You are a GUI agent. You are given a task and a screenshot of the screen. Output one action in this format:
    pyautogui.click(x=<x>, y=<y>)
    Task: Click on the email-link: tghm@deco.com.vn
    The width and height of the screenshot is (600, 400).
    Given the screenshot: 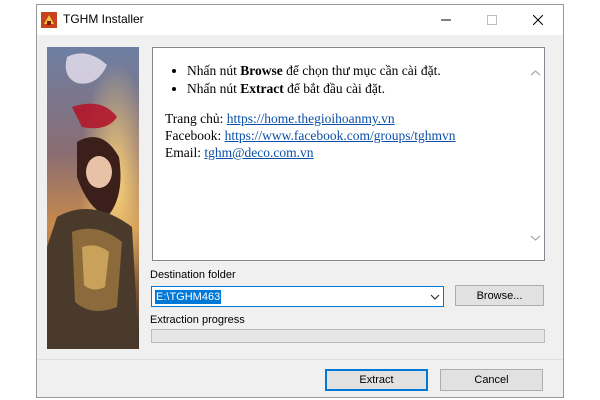 What is the action you would take?
    pyautogui.click(x=258, y=152)
    